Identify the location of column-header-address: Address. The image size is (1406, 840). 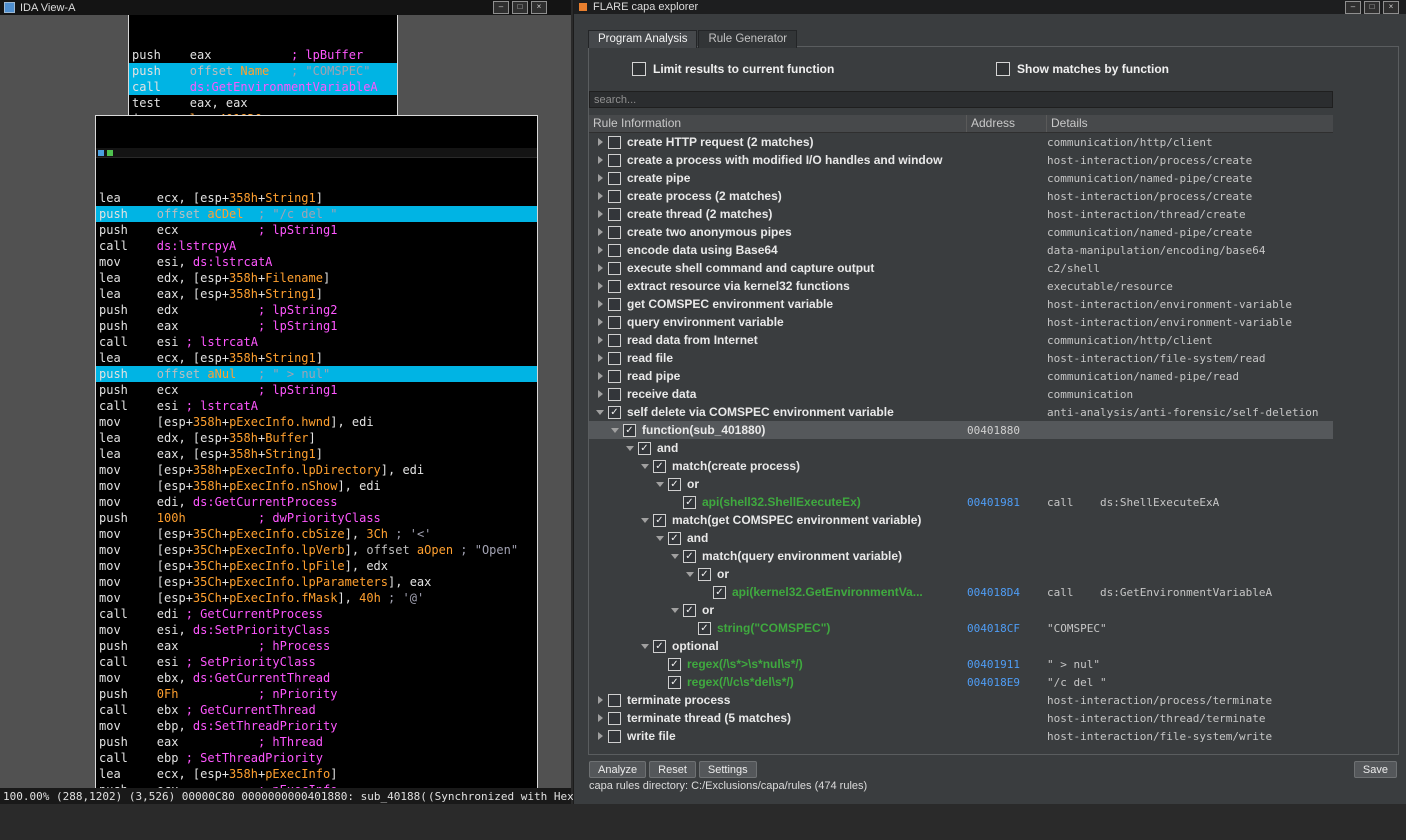
(1007, 123).